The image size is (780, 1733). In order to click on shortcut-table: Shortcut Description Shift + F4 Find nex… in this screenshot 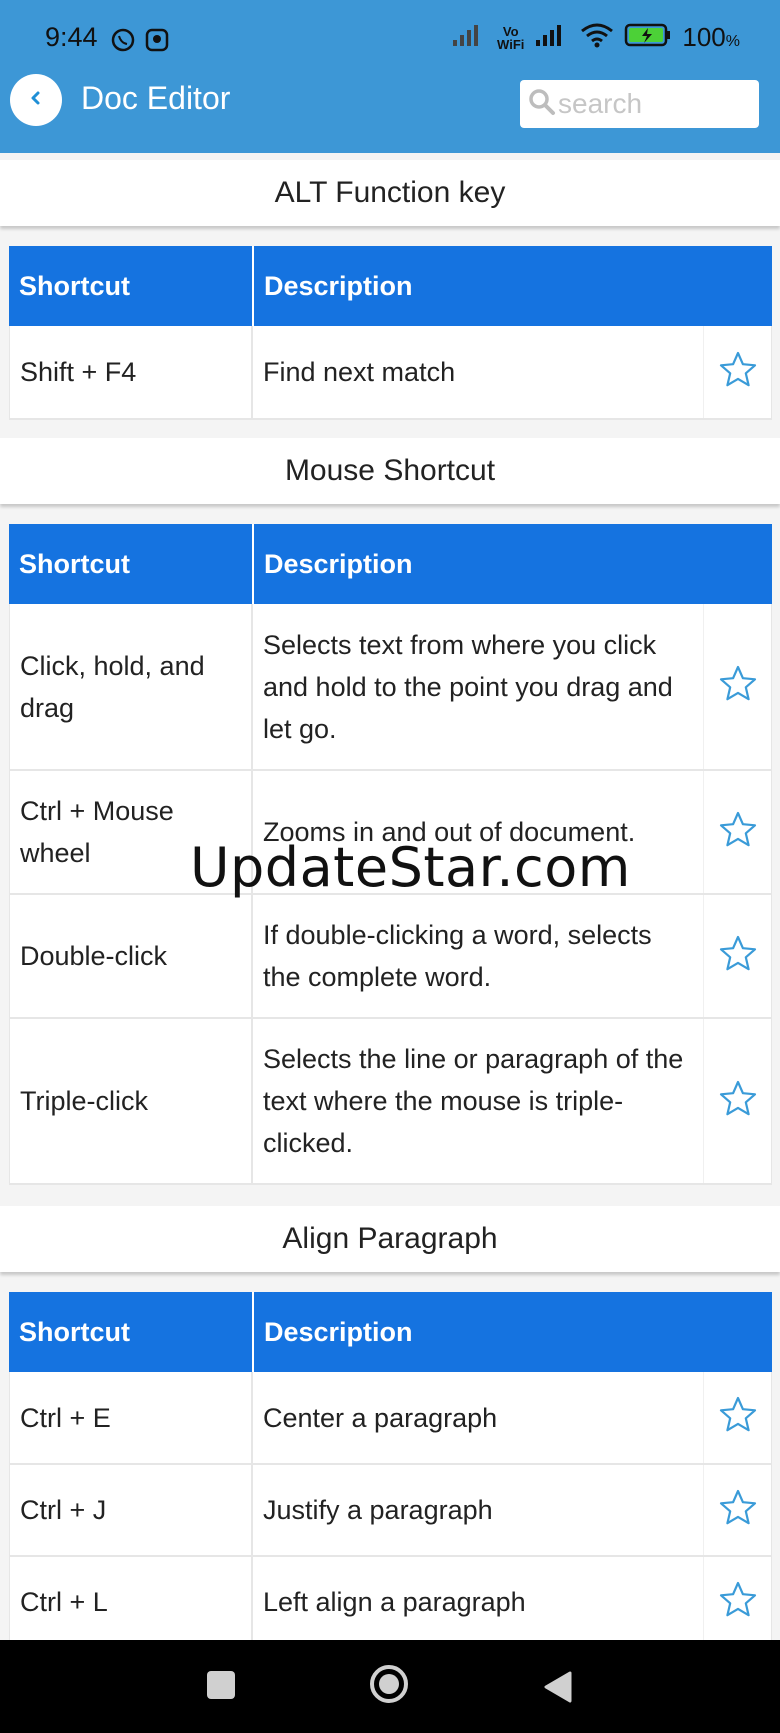, I will do `click(390, 333)`.